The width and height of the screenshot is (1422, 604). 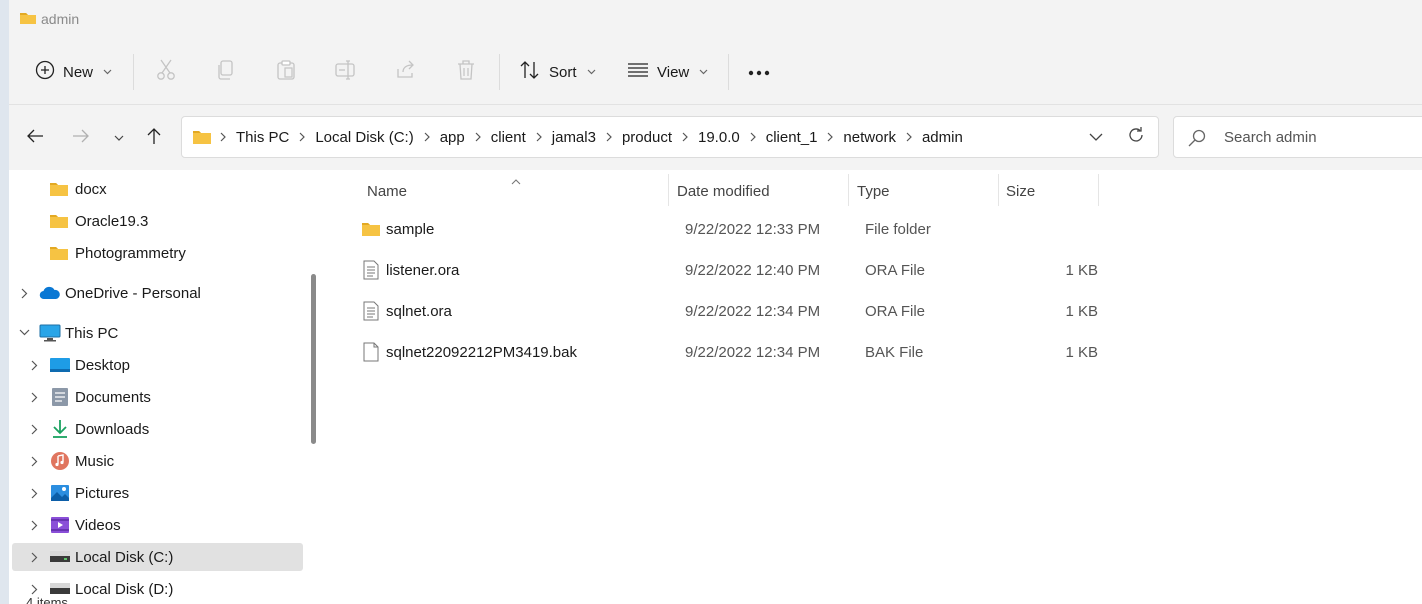 I want to click on up-button, so click(x=154, y=138).